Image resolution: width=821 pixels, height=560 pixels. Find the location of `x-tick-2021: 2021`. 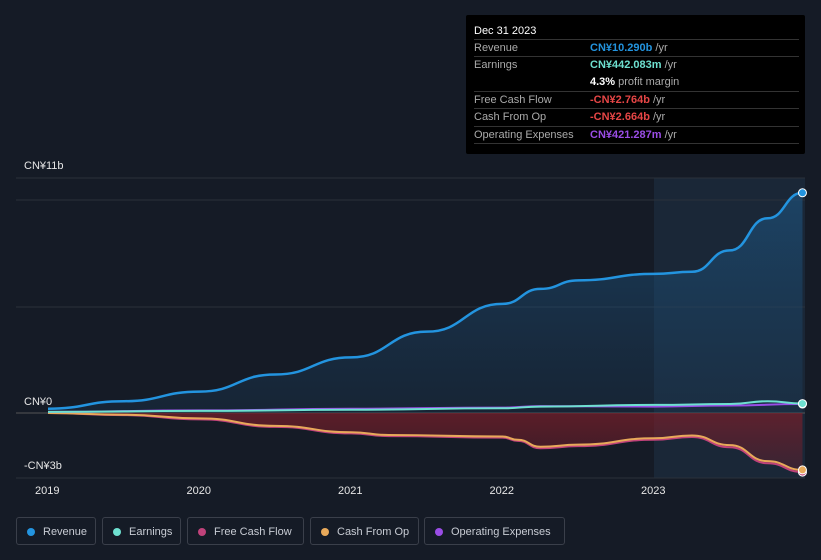

x-tick-2021: 2021 is located at coordinates (350, 491).